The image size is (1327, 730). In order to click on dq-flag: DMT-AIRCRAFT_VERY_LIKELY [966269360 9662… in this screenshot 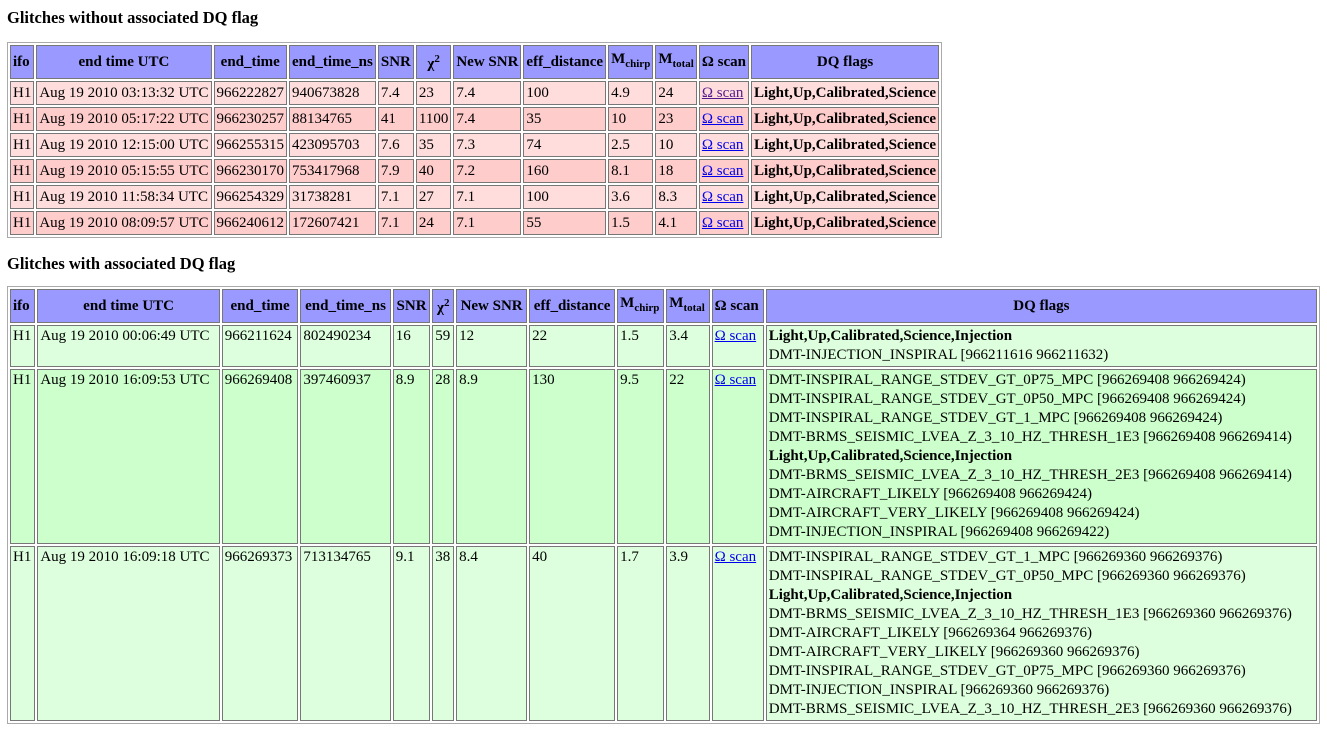, I will do `click(954, 652)`.